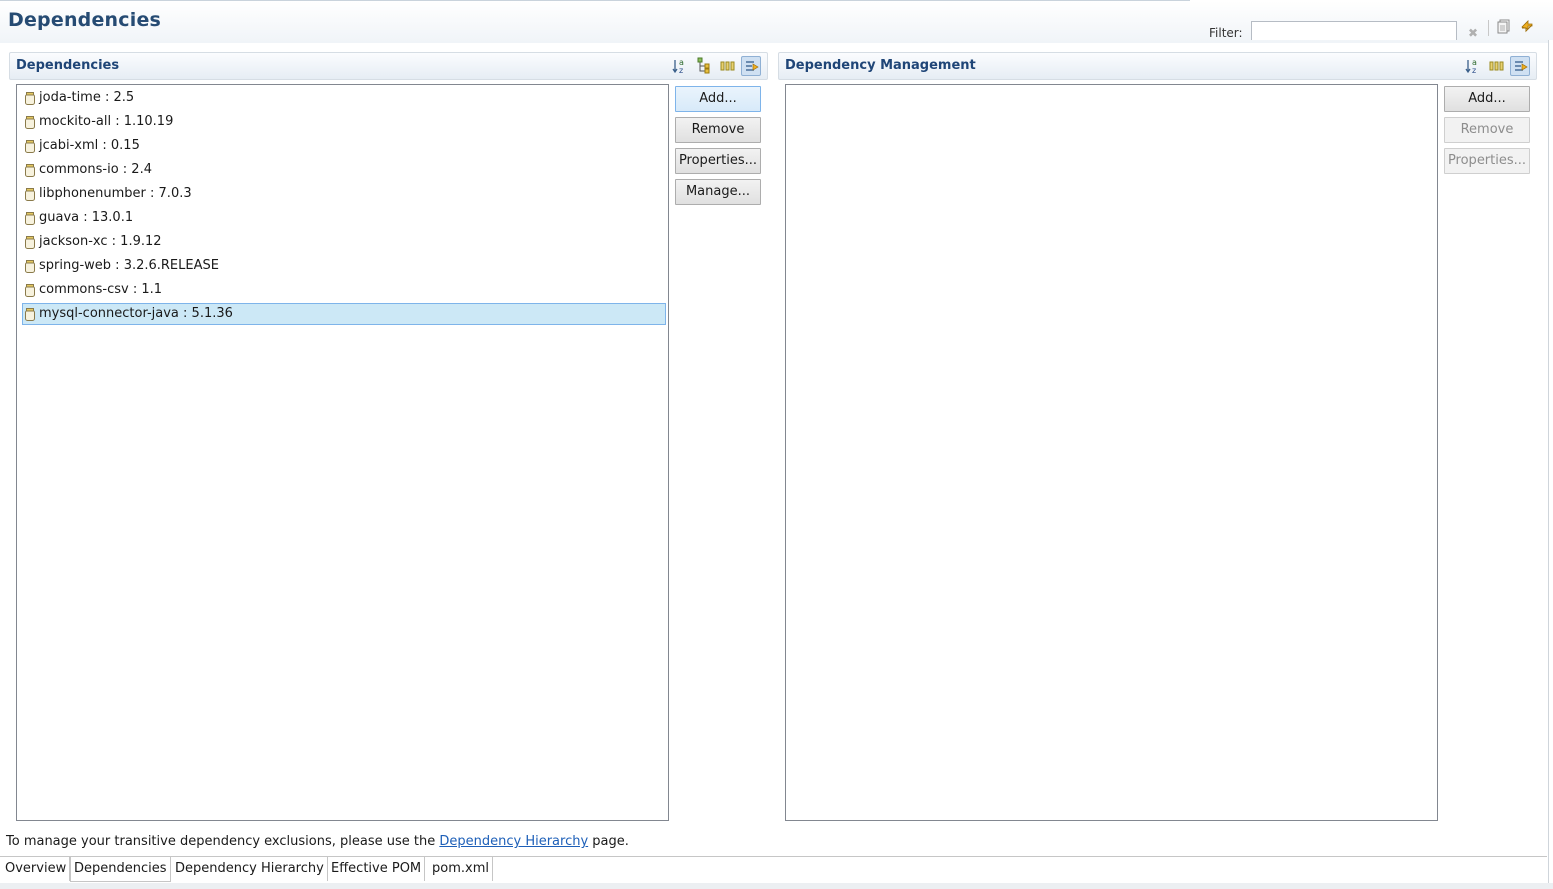 This screenshot has width=1553, height=889. Describe the element at coordinates (344, 194) in the screenshot. I see `dependency-list-item: libphonenumber : 7.0.3` at that location.